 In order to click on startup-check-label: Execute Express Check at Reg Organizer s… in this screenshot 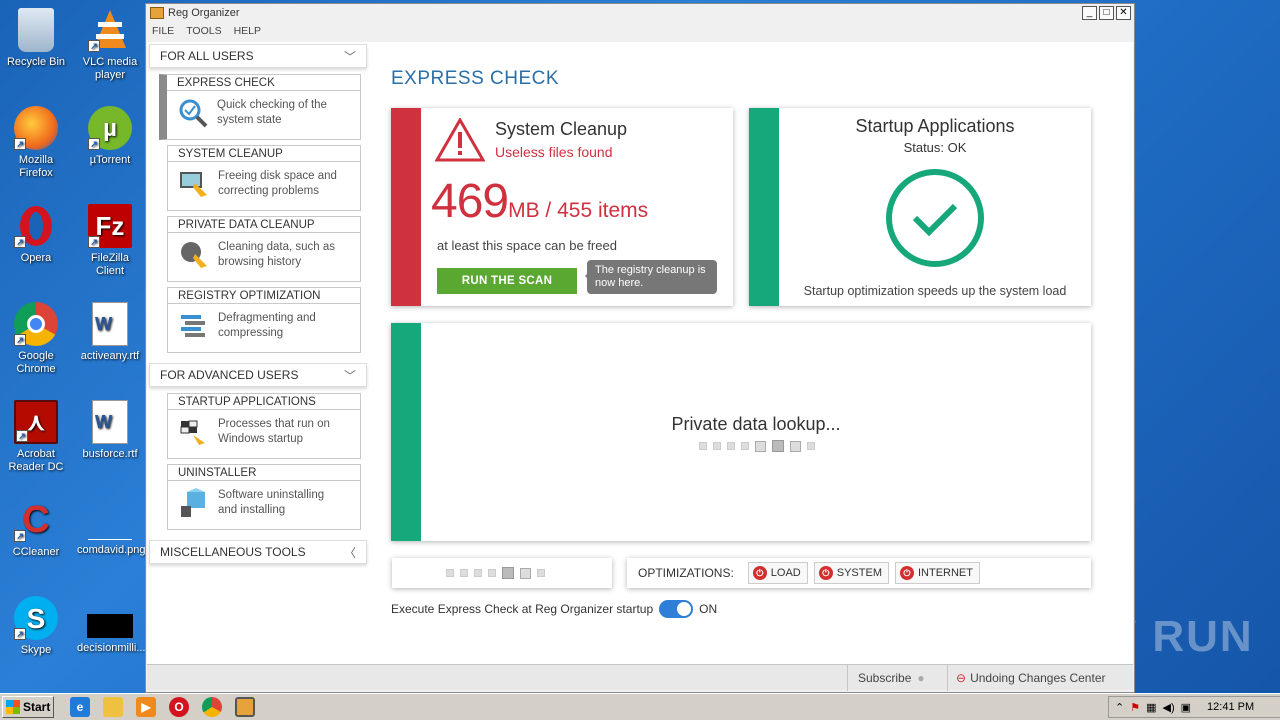, I will do `click(522, 609)`.